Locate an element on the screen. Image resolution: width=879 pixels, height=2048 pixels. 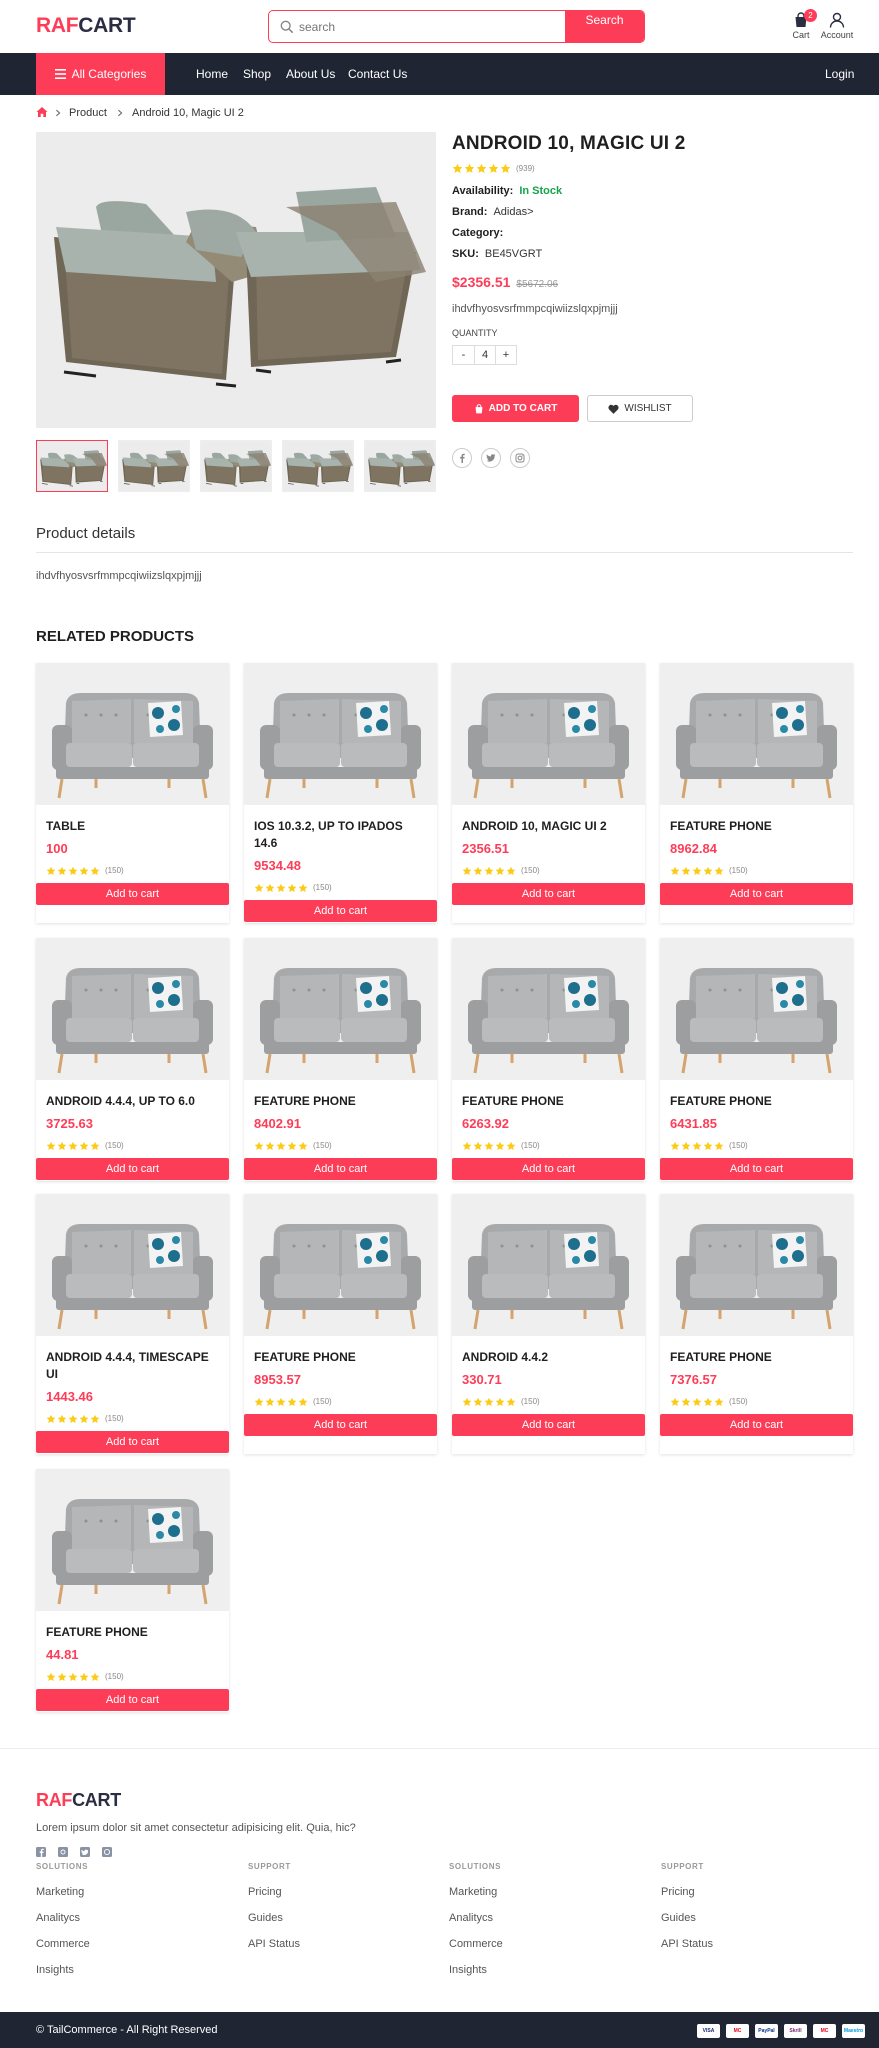
nav-contact: Contact Us is located at coordinates (377, 74).